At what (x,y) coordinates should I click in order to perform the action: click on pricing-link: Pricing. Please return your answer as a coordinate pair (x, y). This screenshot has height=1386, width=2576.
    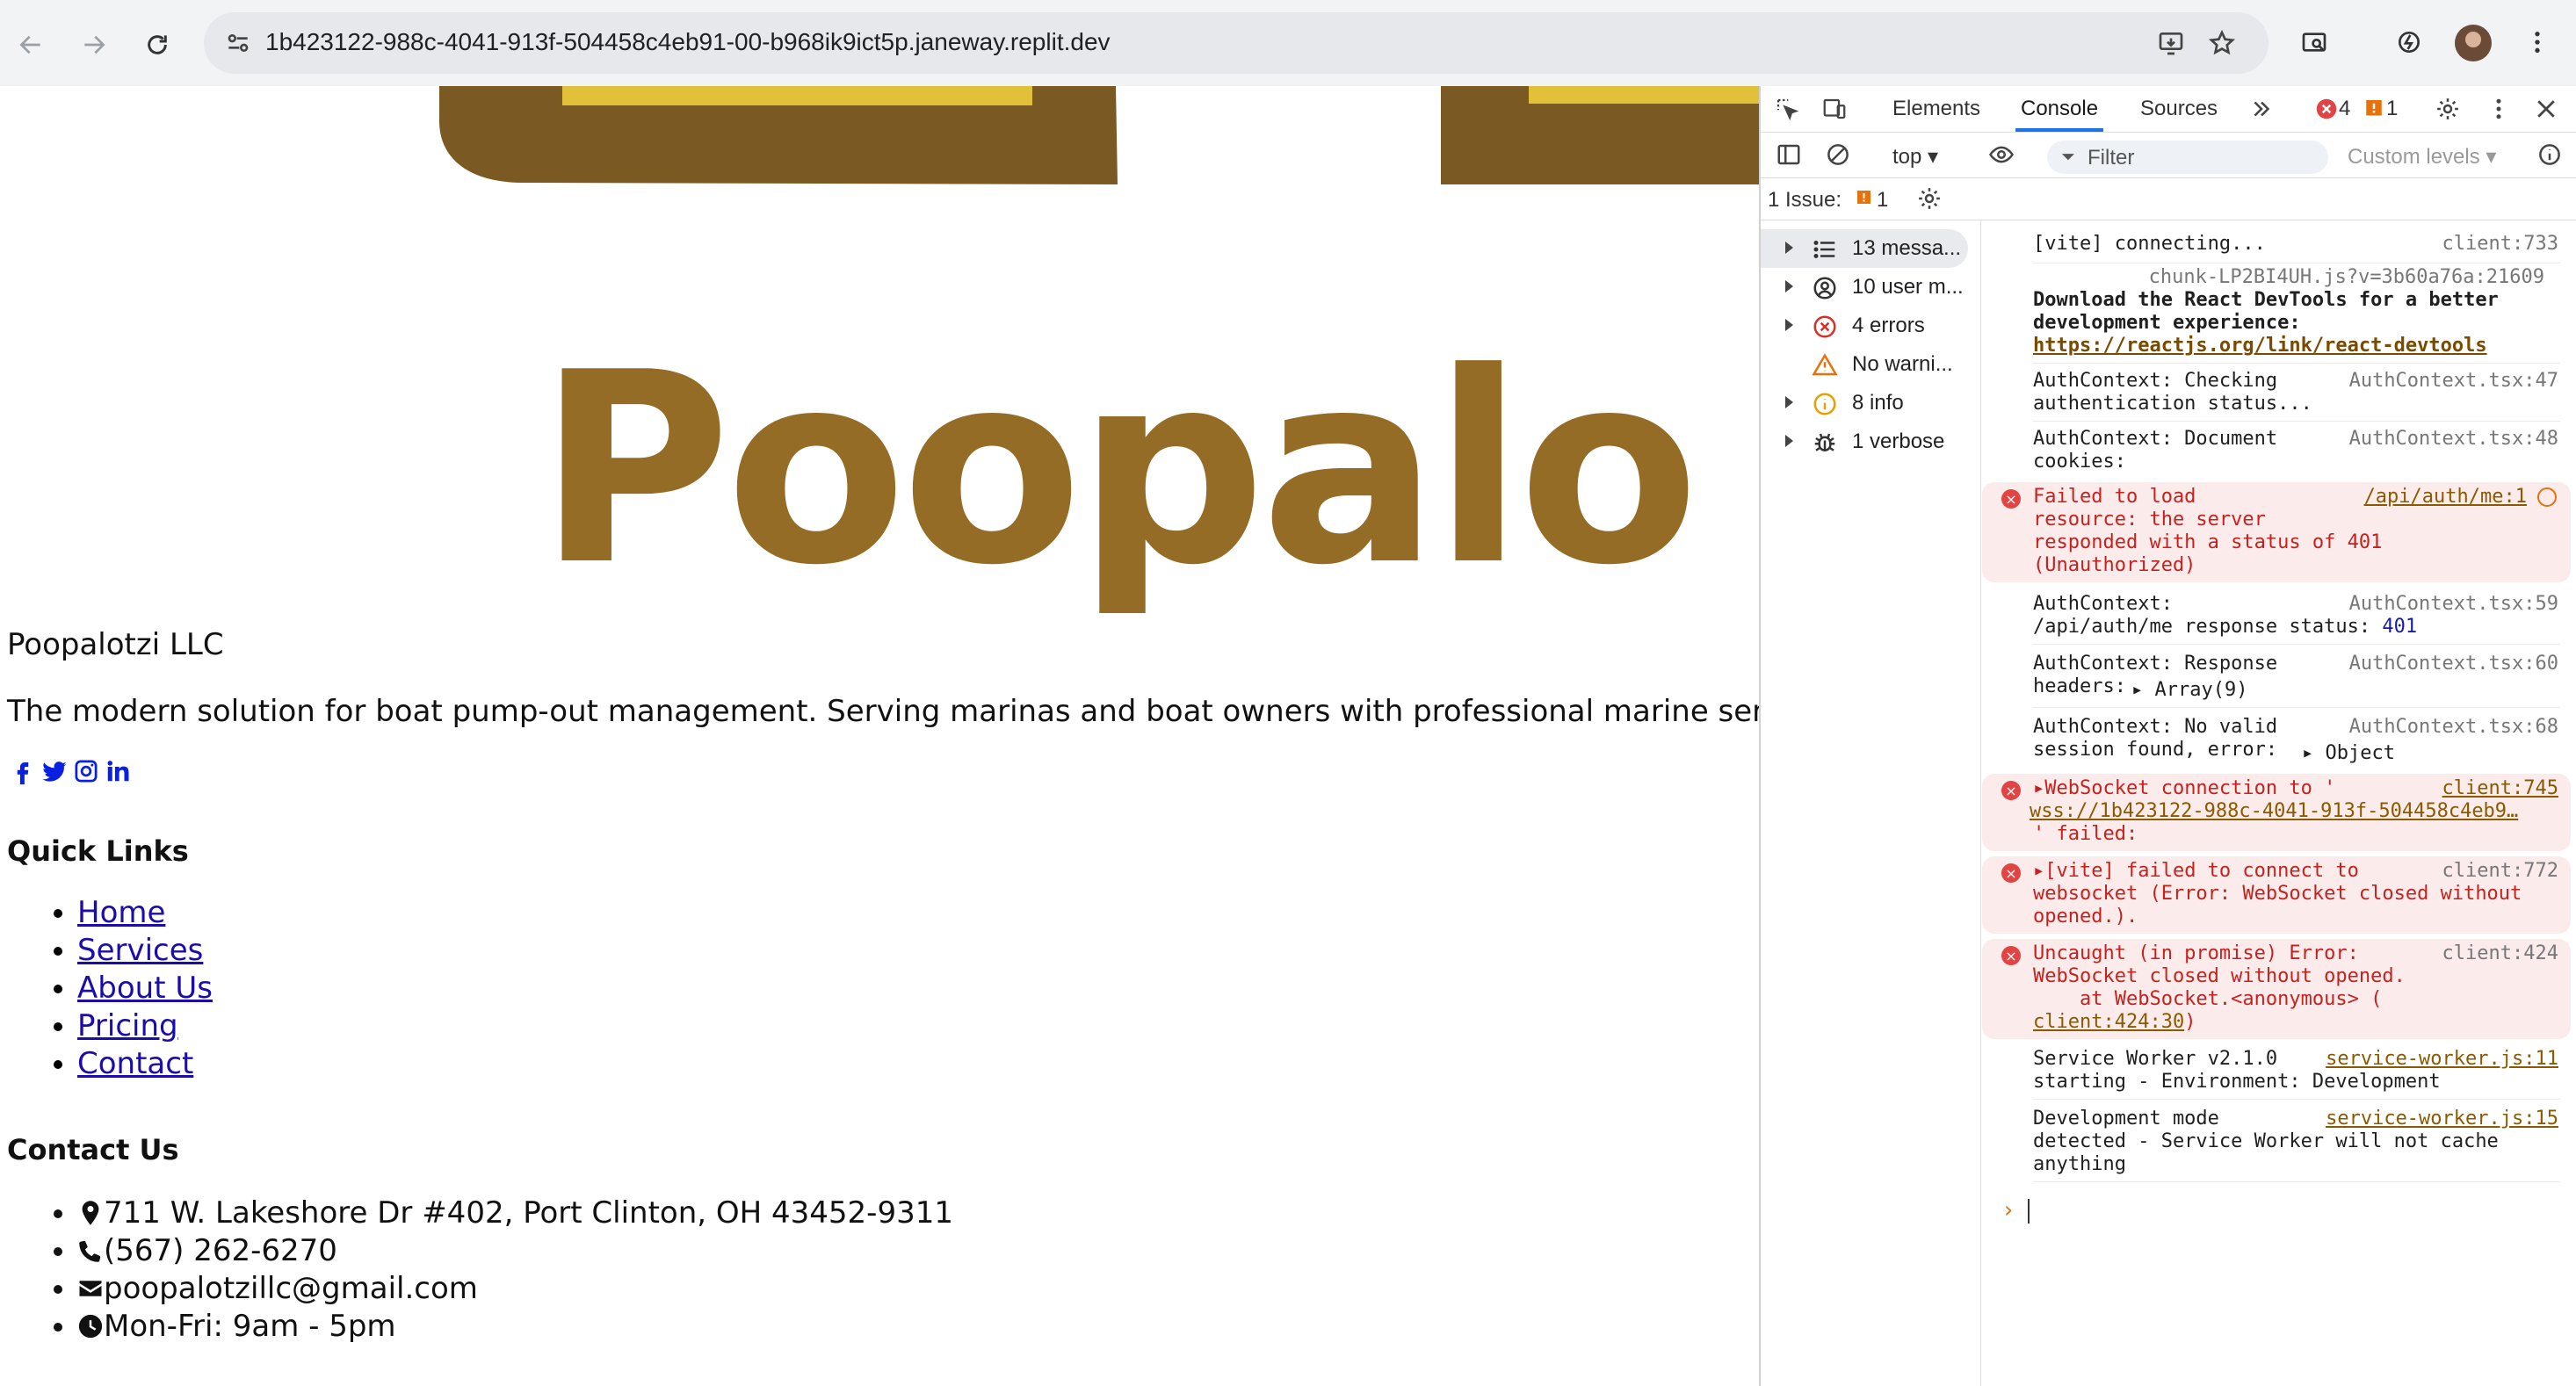
    Looking at the image, I should click on (127, 1025).